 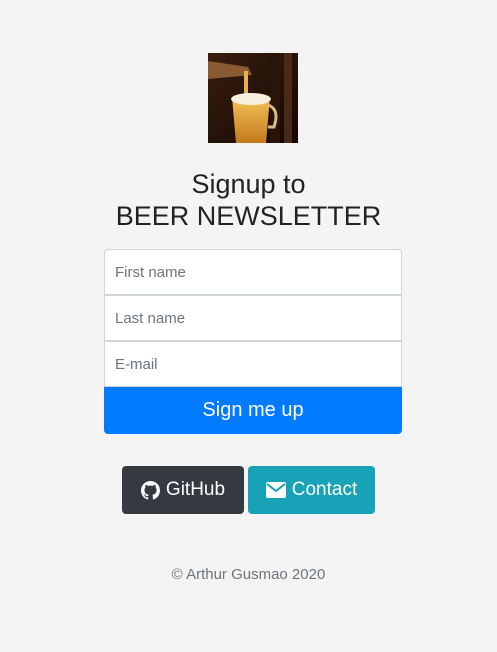 I want to click on last-name-input, so click(x=253, y=318).